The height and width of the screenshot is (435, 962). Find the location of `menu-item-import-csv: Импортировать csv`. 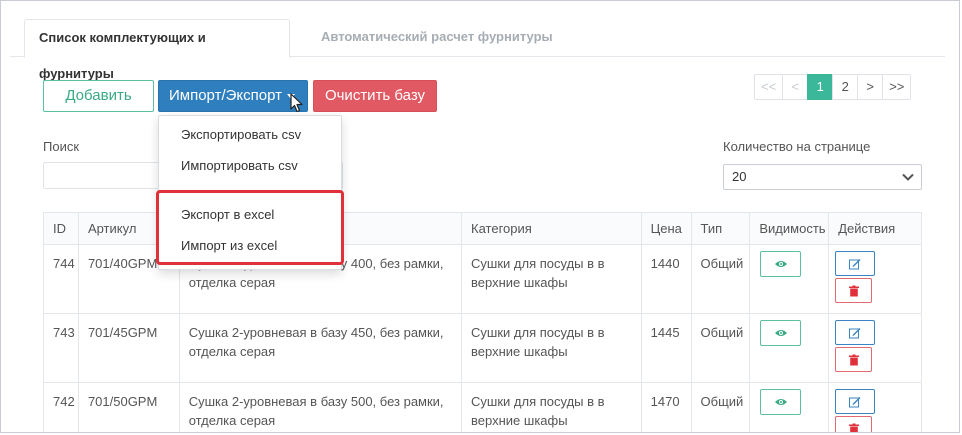

menu-item-import-csv: Импортировать csv is located at coordinates (239, 165).